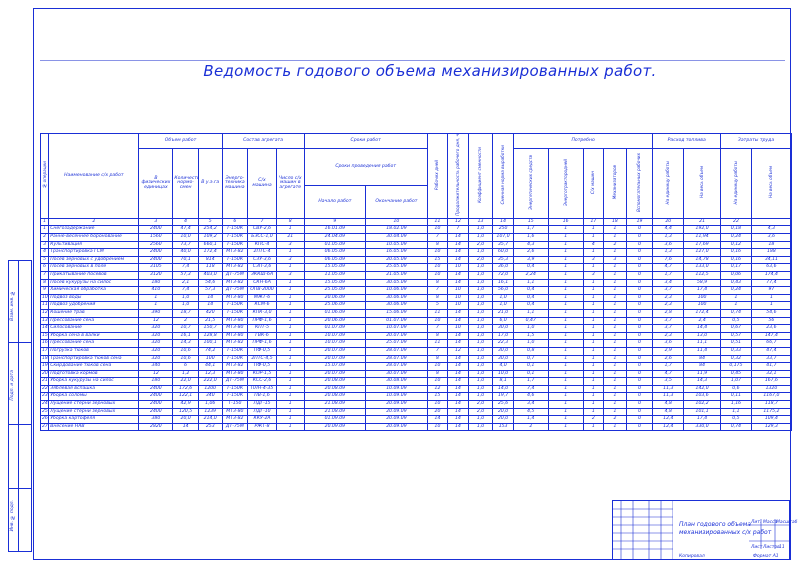  What do you see at coordinates (396, 305) in the screenshot?
I see `table-cell: 30.06.09` at bounding box center [396, 305].